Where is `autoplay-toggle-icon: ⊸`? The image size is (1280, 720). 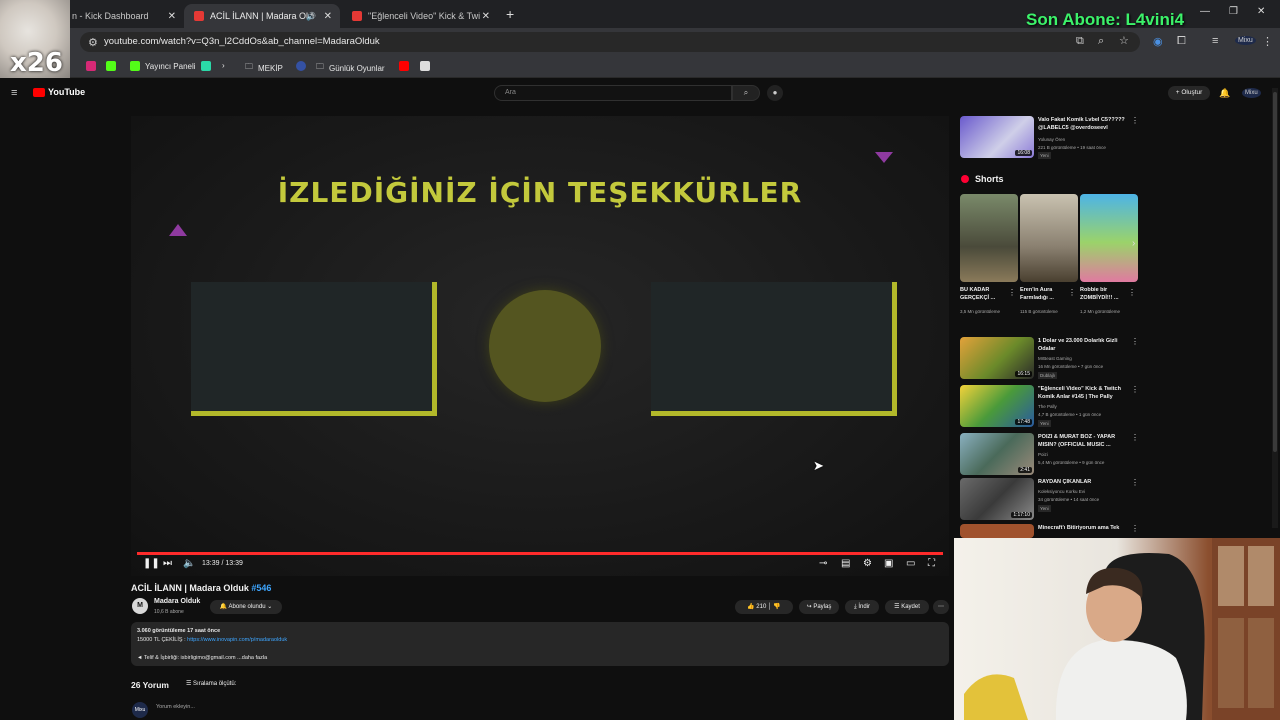 autoplay-toggle-icon: ⊸ is located at coordinates (823, 563).